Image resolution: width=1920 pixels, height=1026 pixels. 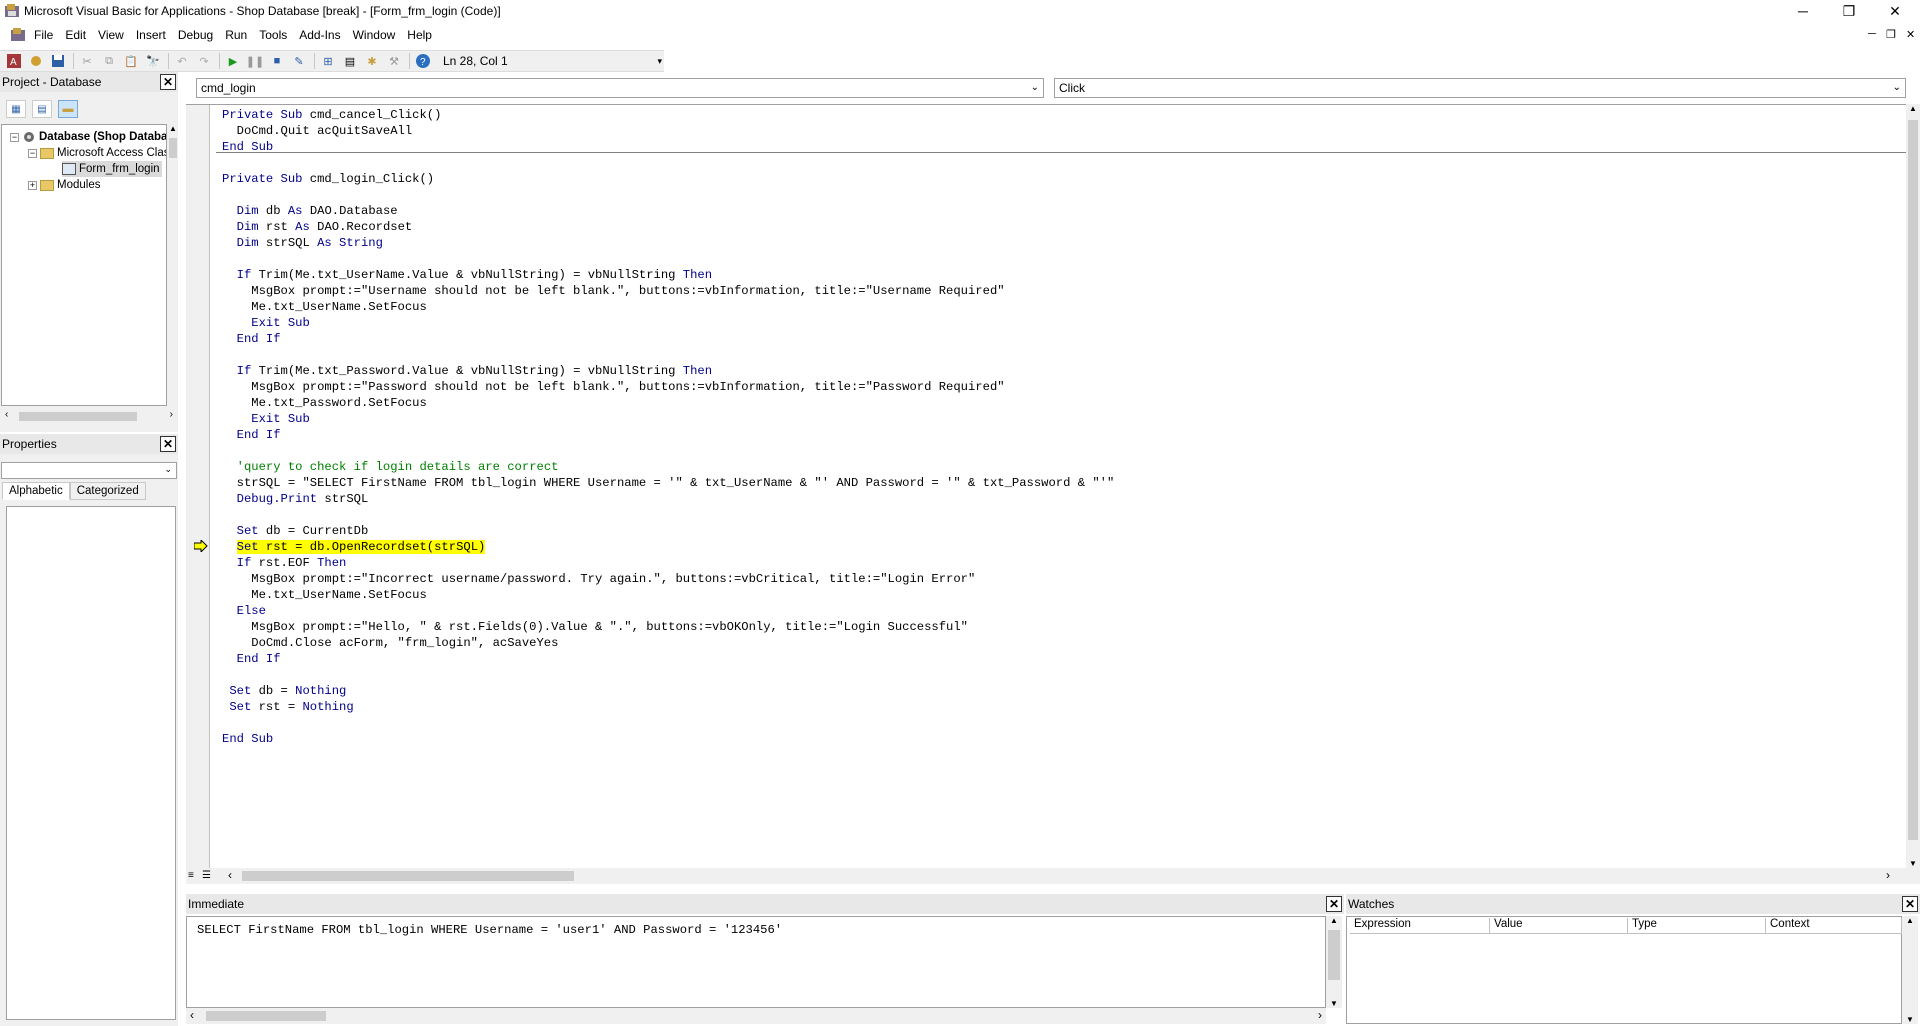 What do you see at coordinates (151, 35) in the screenshot?
I see `menu-insert: Insert` at bounding box center [151, 35].